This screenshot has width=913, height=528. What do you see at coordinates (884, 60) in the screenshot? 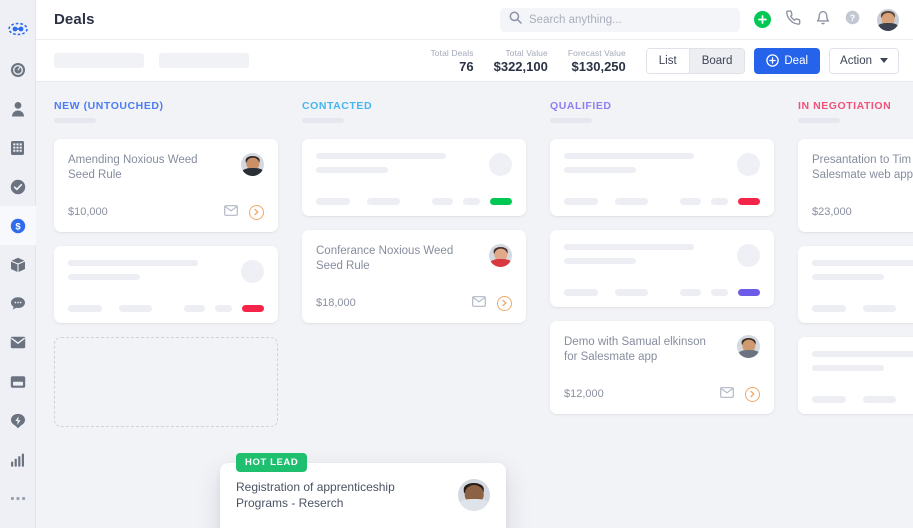
I see `chevron-down-icon` at bounding box center [884, 60].